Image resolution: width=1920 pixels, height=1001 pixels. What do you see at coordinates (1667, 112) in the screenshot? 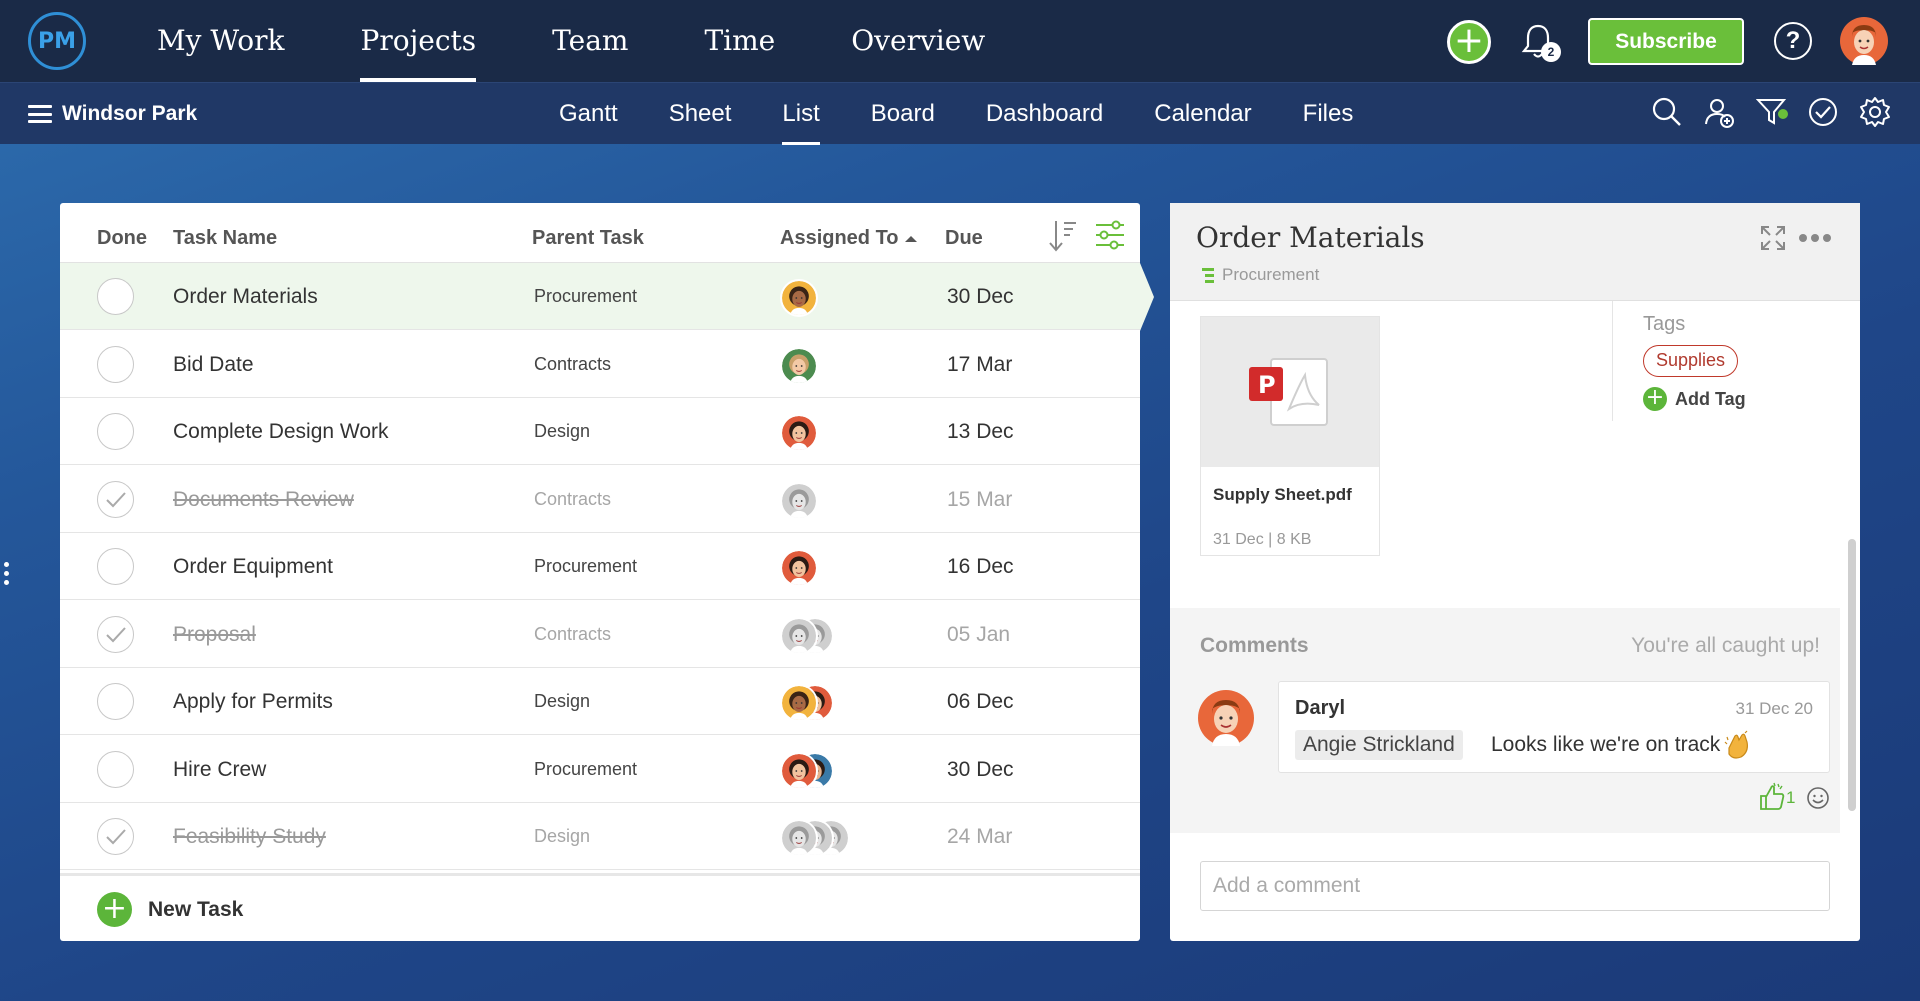
I see `search-icon` at bounding box center [1667, 112].